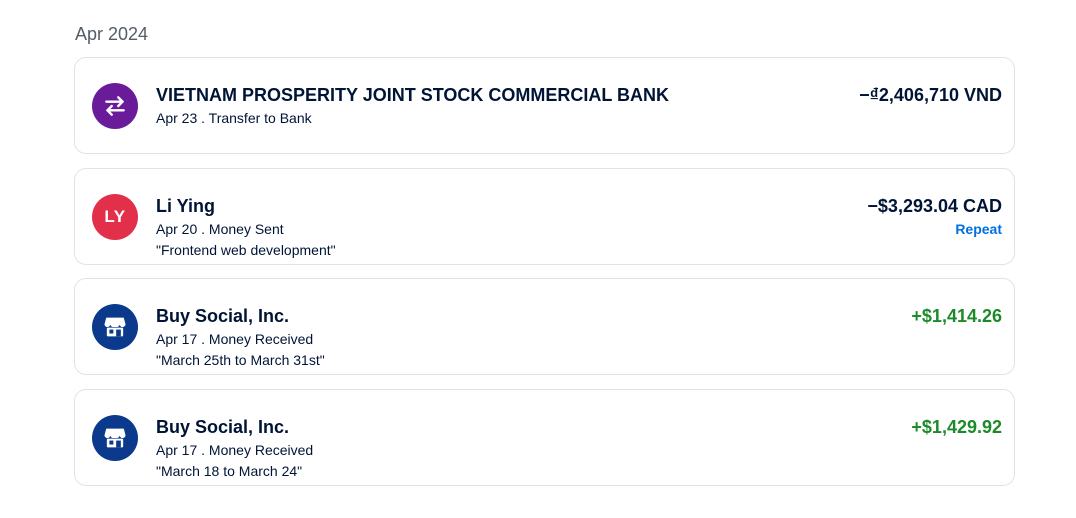 This screenshot has height=518, width=1076. Describe the element at coordinates (930, 95) in the screenshot. I see `transaction-amount: −₫2,406,710 VND` at that location.